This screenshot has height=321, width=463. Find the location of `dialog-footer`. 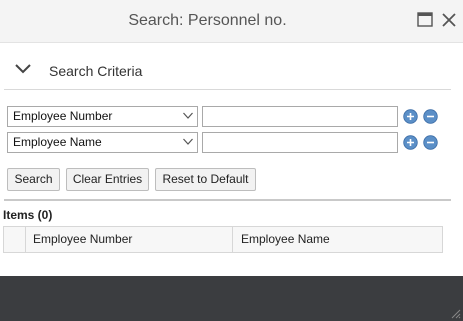

dialog-footer is located at coordinates (231, 298).